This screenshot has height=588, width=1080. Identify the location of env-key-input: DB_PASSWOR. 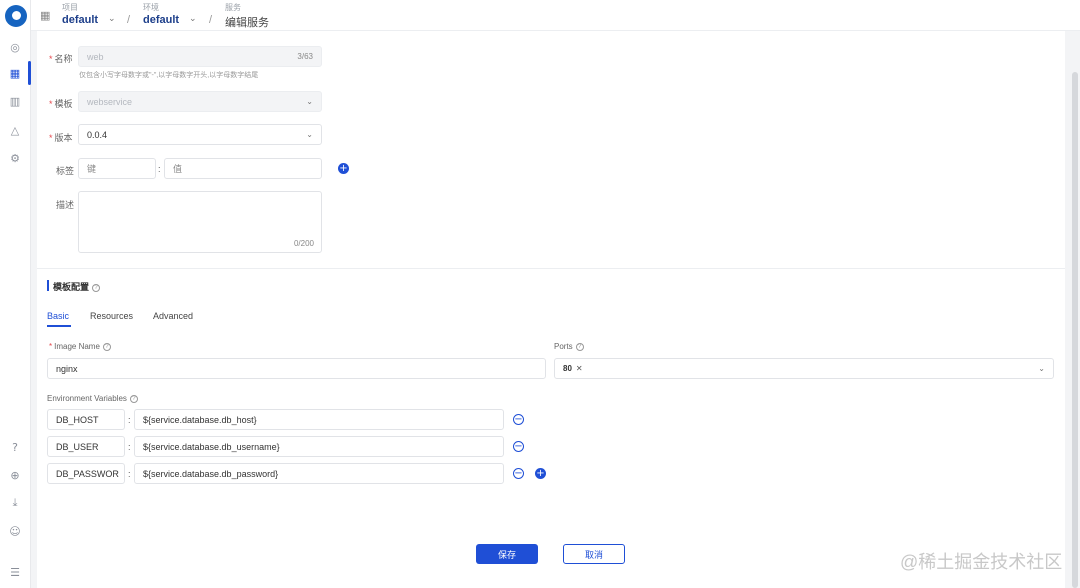
(86, 473).